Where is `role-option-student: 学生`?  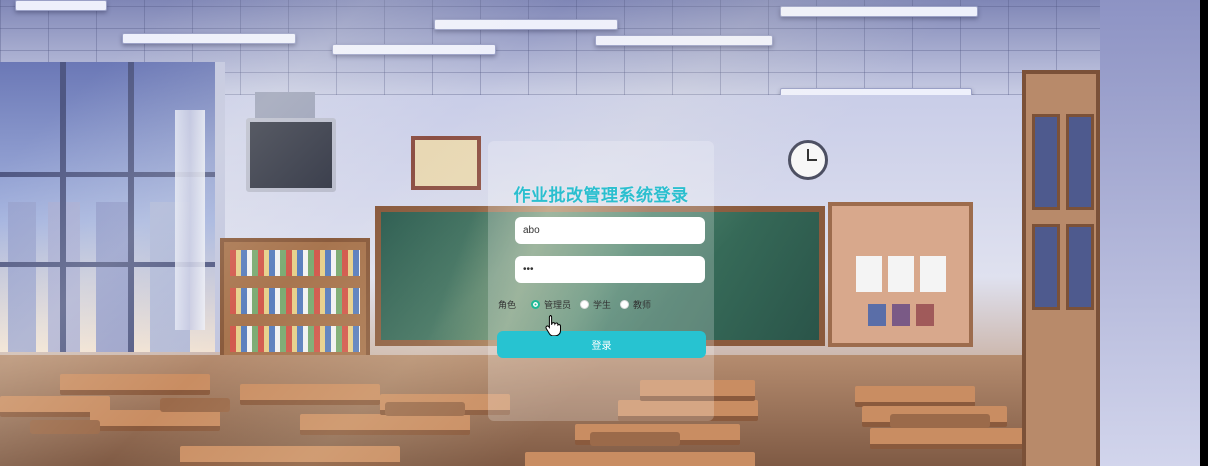
role-option-student: 学生 is located at coordinates (595, 304).